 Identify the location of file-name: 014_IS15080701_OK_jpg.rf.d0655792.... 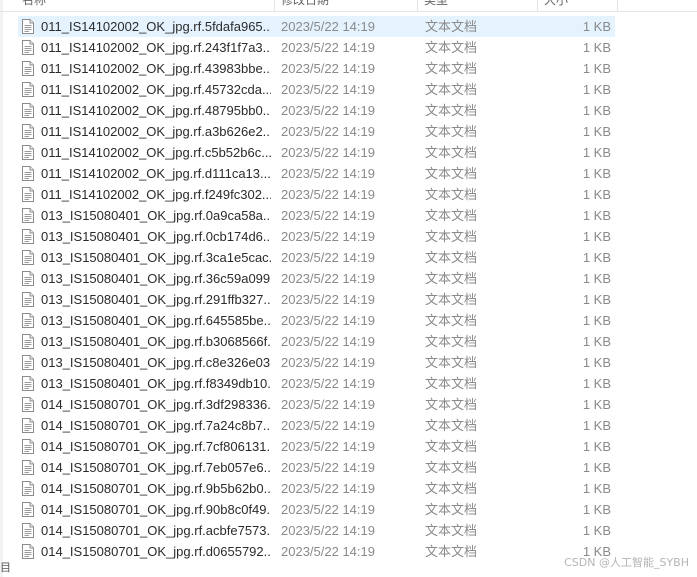
(156, 551).